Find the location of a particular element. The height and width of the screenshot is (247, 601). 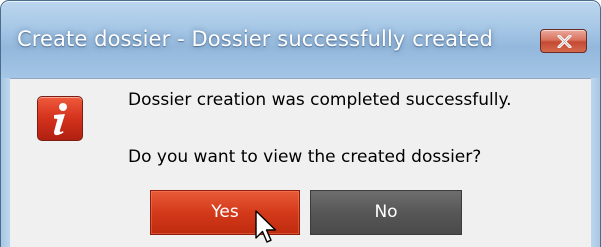

info-icon is located at coordinates (60, 118).